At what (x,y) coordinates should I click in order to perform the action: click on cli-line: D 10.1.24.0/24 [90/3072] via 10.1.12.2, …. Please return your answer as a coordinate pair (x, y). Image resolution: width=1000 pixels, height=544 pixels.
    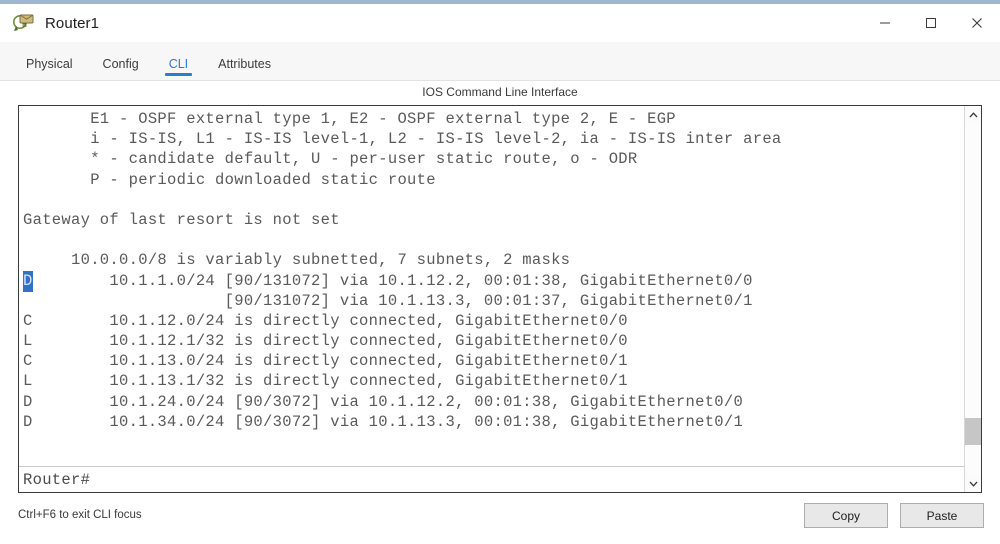
    Looking at the image, I should click on (383, 401).